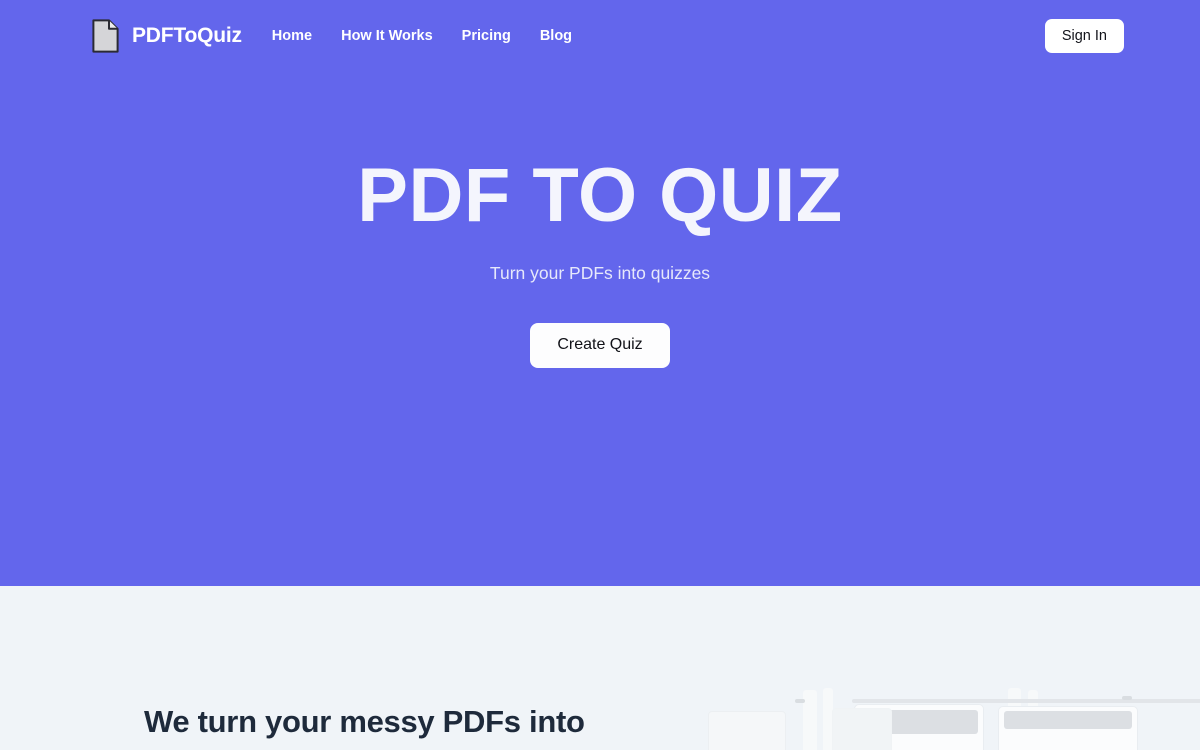 This screenshot has height=750, width=1200. I want to click on document-cards-illustration, so click(920, 708).